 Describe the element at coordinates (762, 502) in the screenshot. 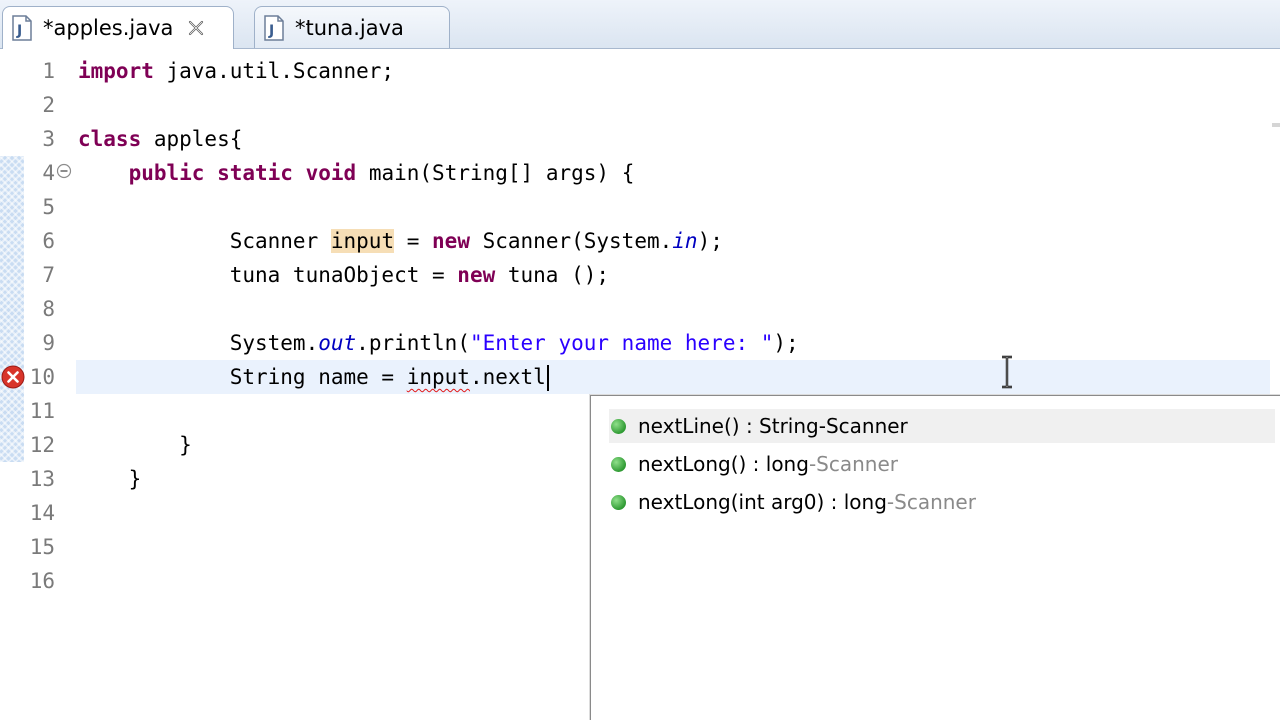

I see `proposal-signature: nextLong(int arg0) : long` at that location.